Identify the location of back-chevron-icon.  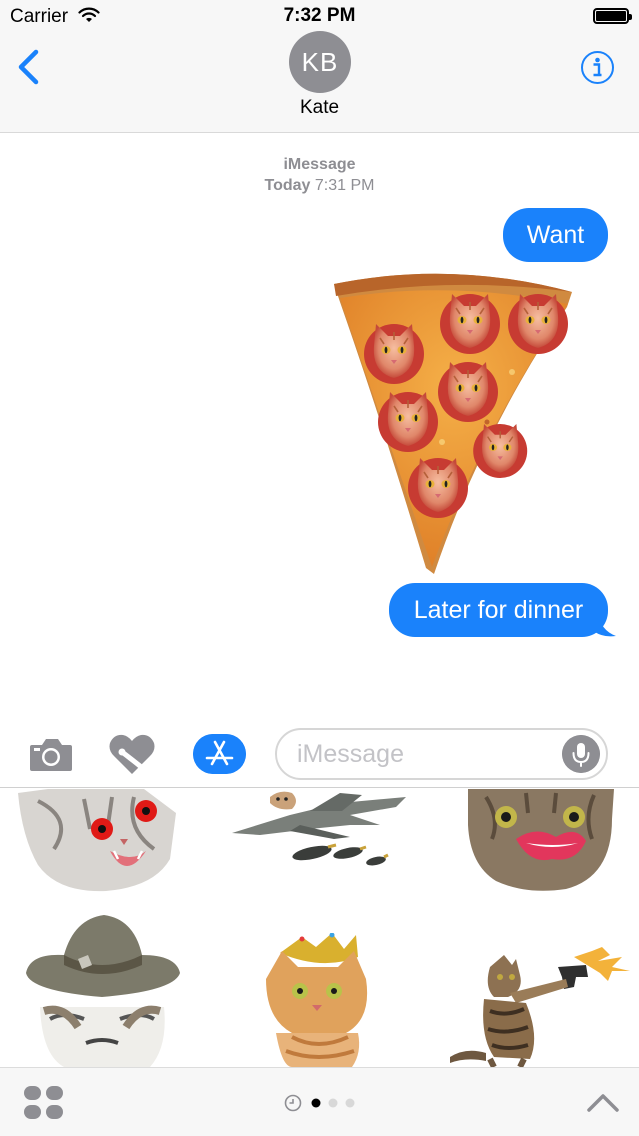
(29, 67).